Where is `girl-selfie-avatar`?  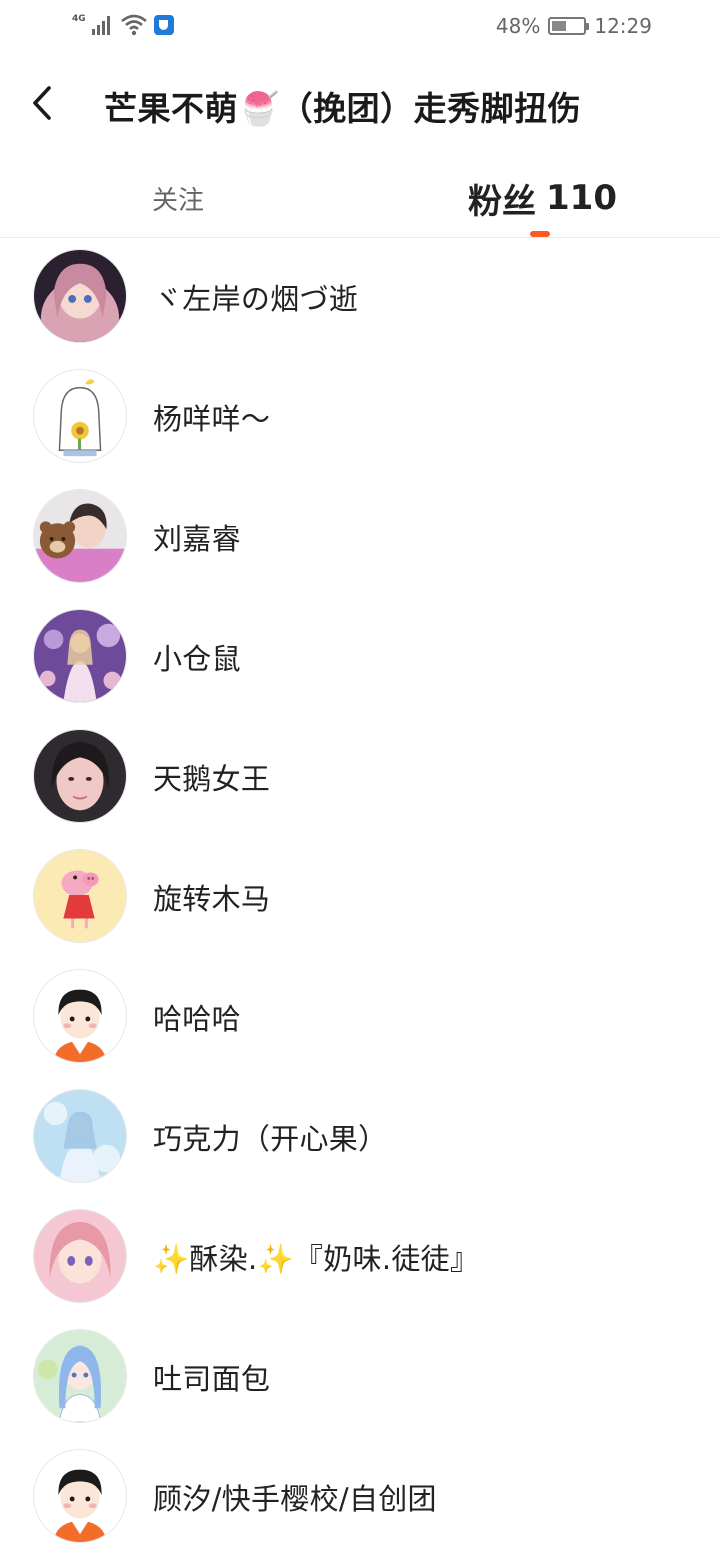 girl-selfie-avatar is located at coordinates (80, 776).